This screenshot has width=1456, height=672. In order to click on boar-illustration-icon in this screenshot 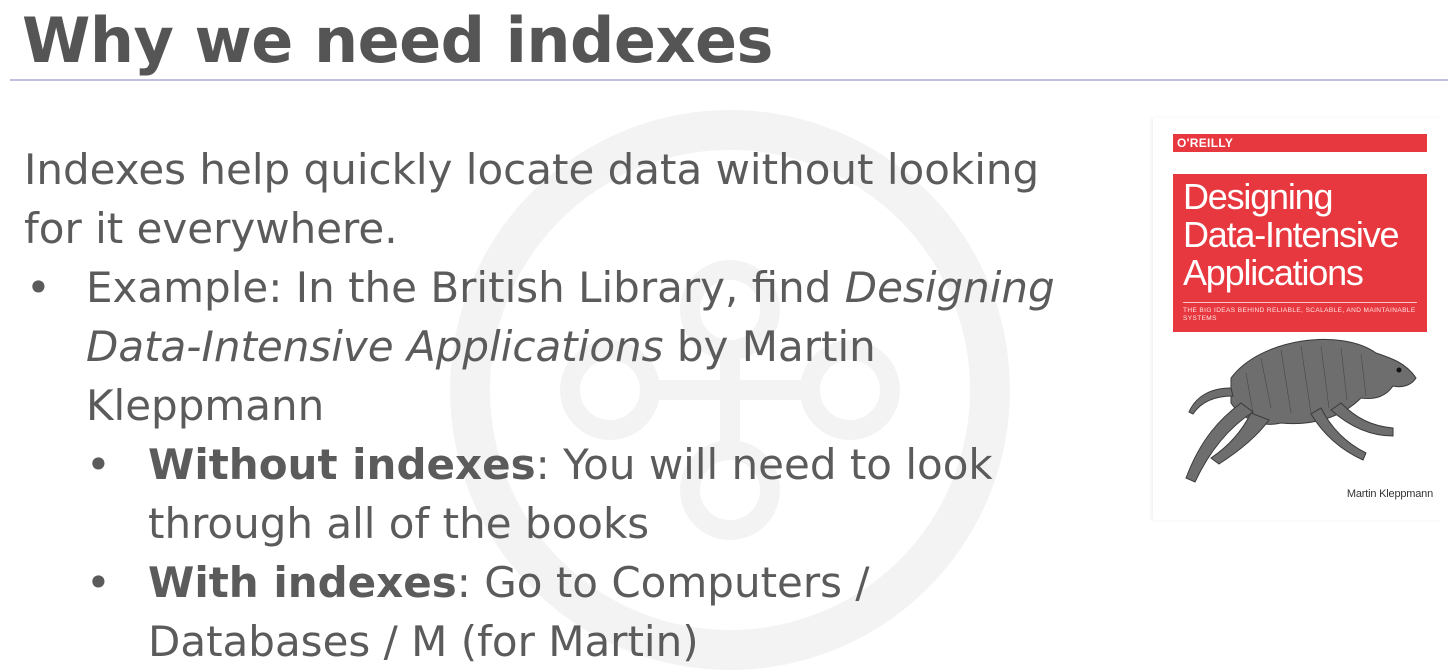, I will do `click(1301, 410)`.